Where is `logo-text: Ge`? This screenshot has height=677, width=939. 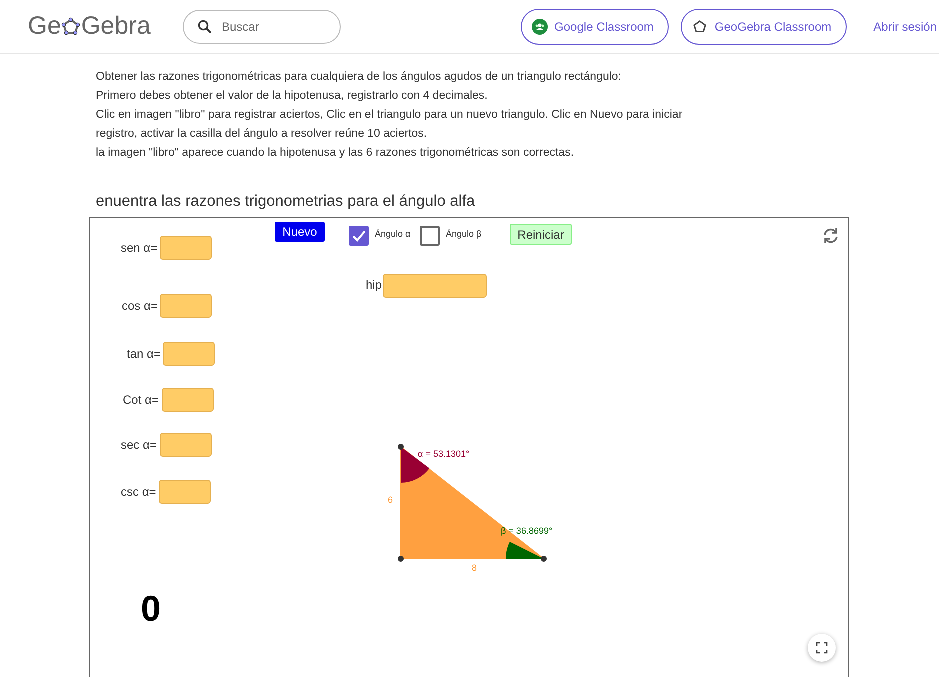 logo-text: Ge is located at coordinates (45, 26).